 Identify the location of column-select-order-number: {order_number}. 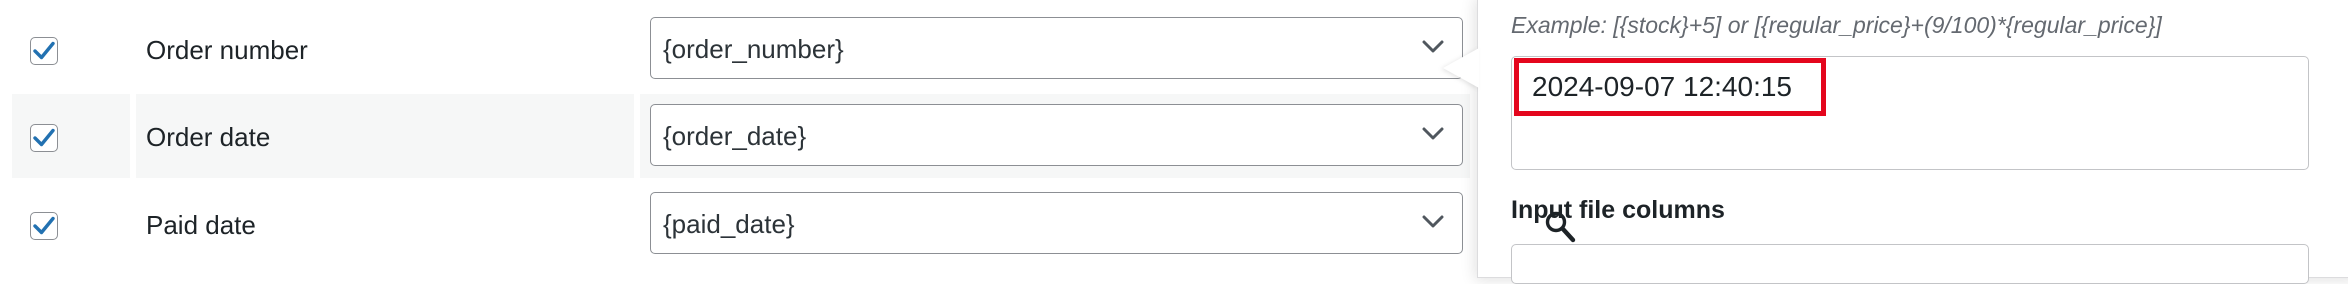
(1056, 48).